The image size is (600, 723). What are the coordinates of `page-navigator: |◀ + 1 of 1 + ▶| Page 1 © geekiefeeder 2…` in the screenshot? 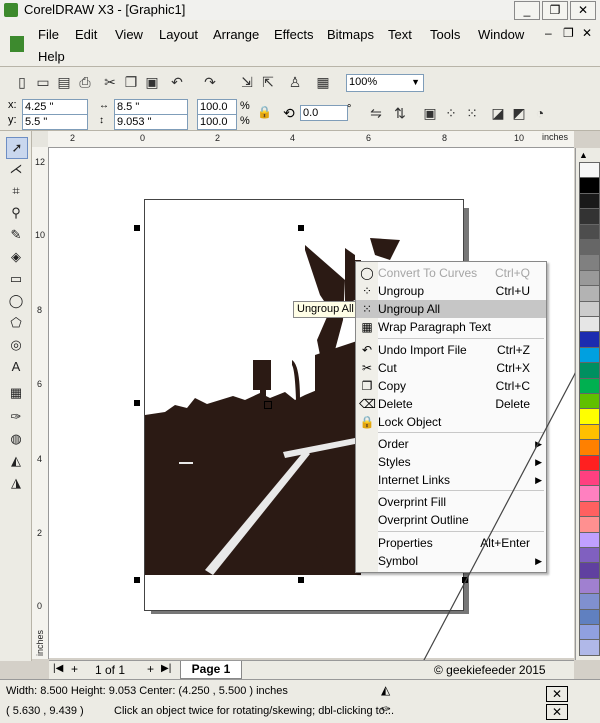 It's located at (311, 669).